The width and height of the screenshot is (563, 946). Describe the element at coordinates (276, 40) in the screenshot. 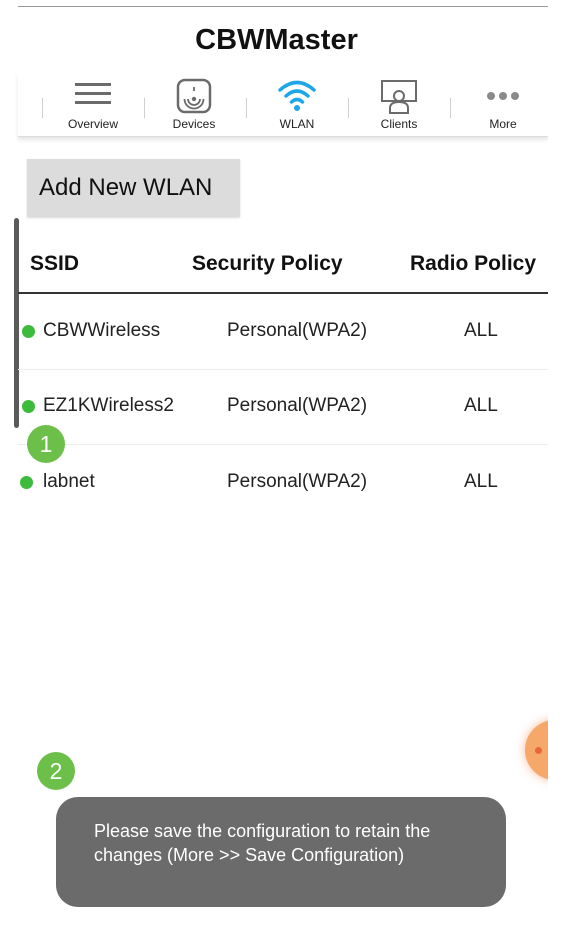

I see `app-title: CBWMaster` at that location.